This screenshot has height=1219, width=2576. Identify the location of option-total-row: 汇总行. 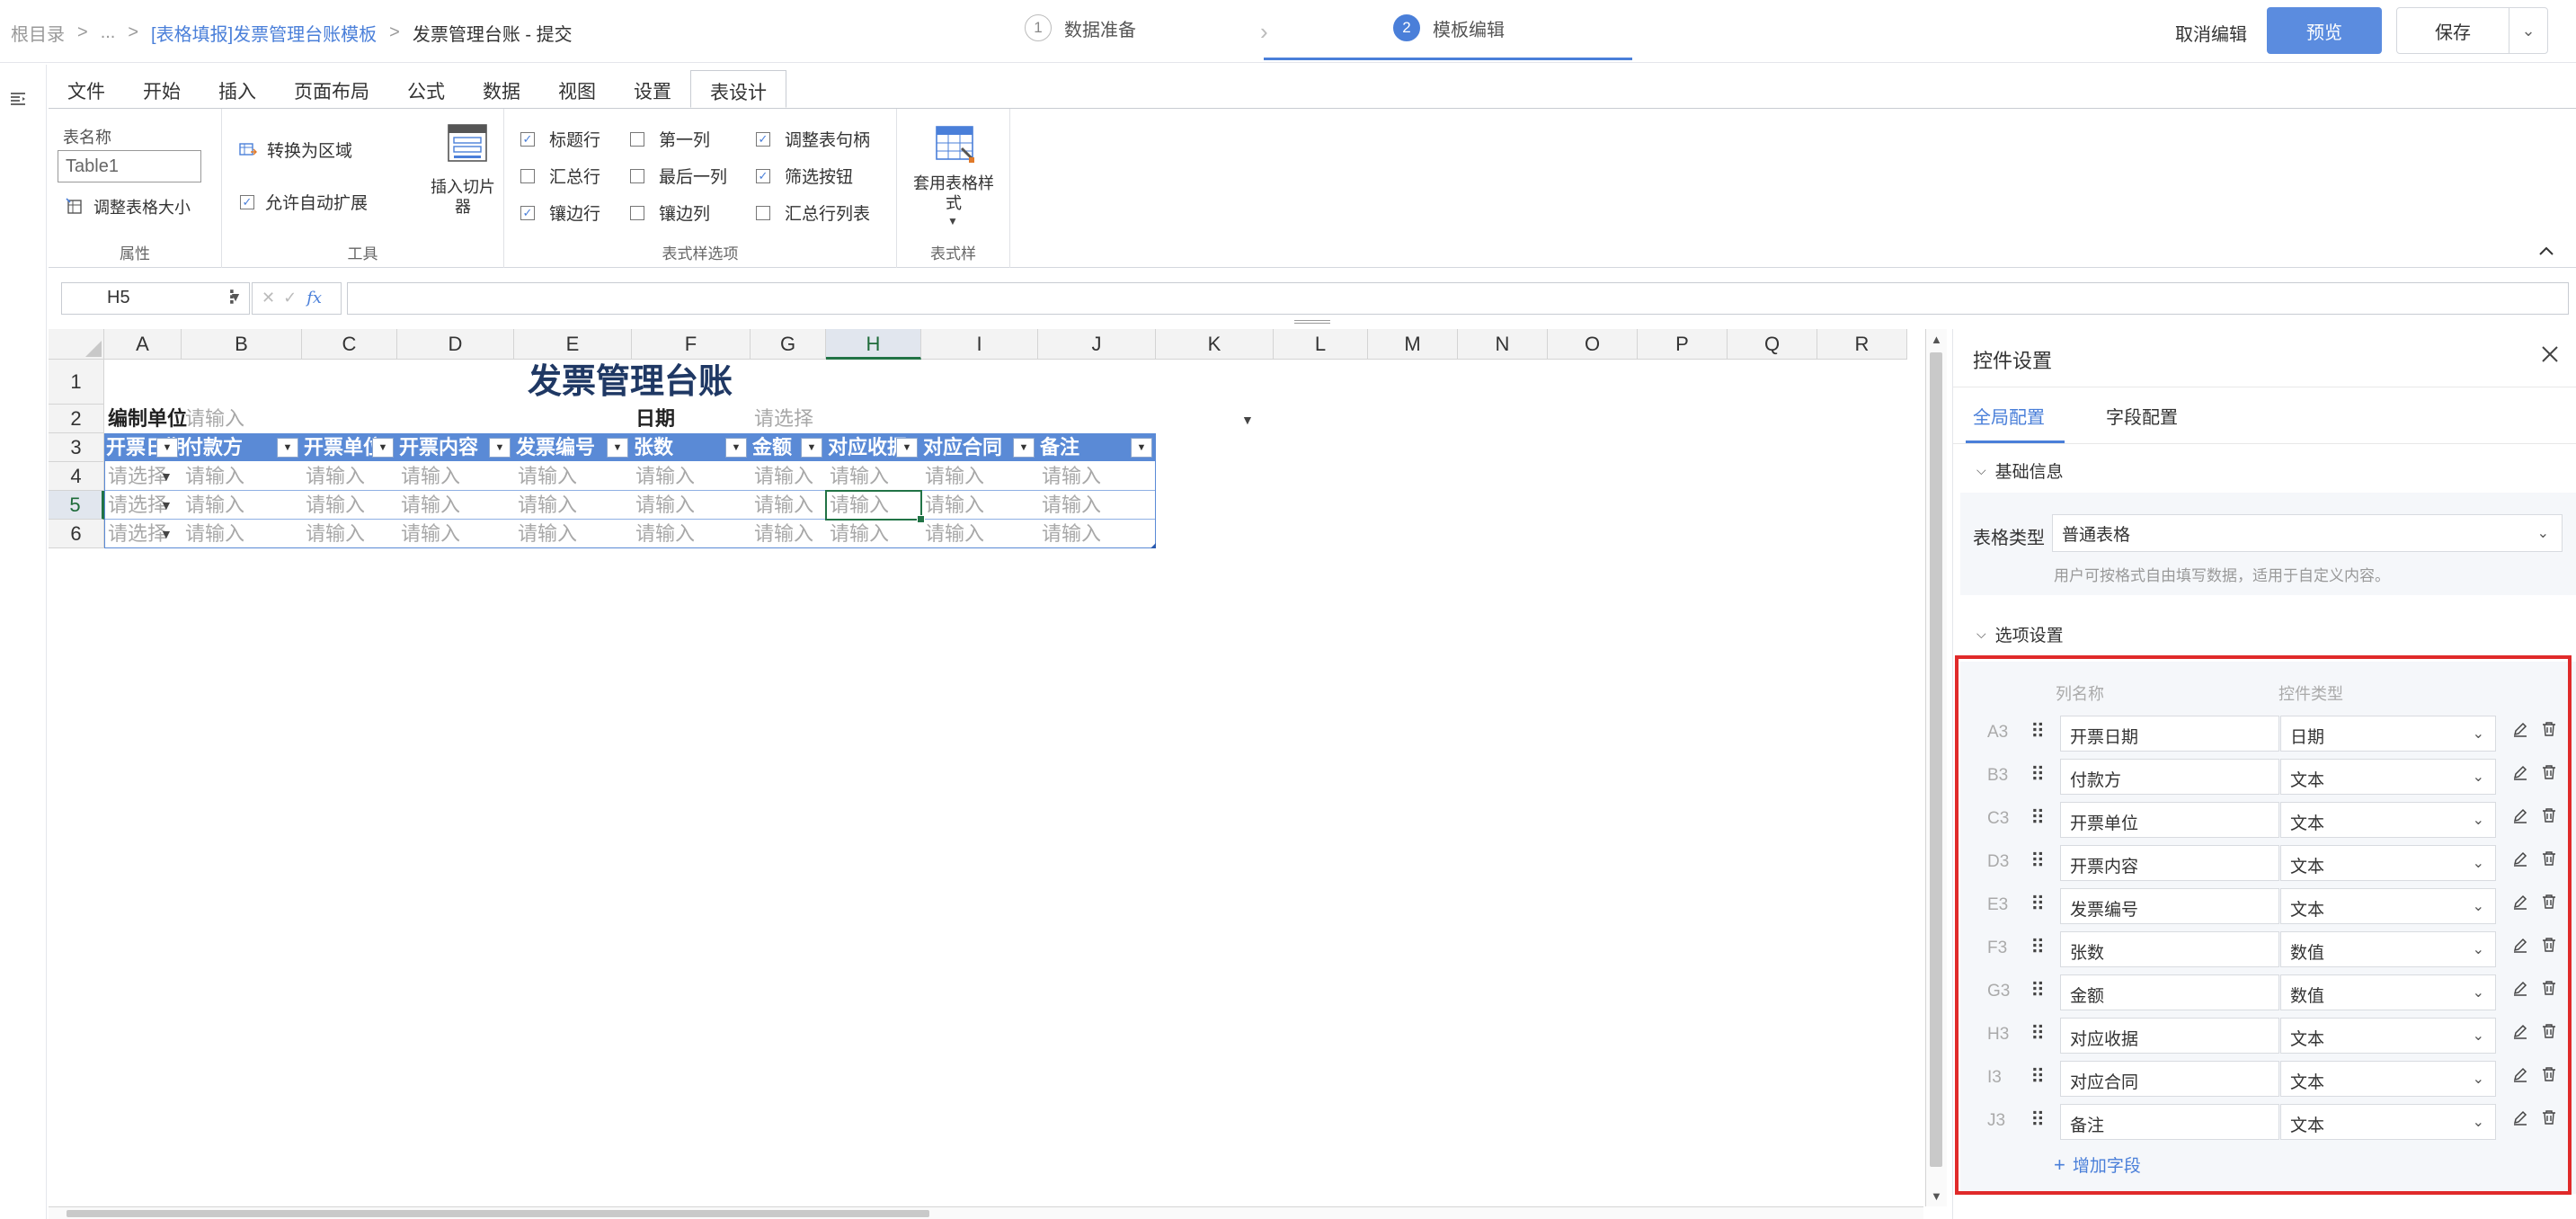
(560, 176).